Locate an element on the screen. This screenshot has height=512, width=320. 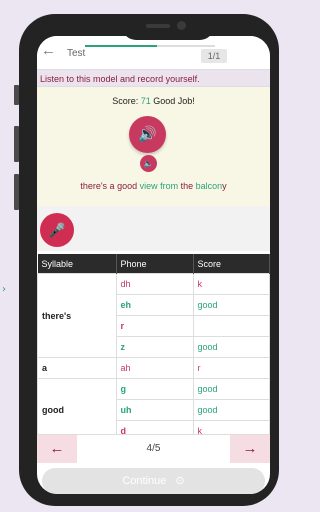
speaker-small-icon: 🔈 is located at coordinates (148, 163).